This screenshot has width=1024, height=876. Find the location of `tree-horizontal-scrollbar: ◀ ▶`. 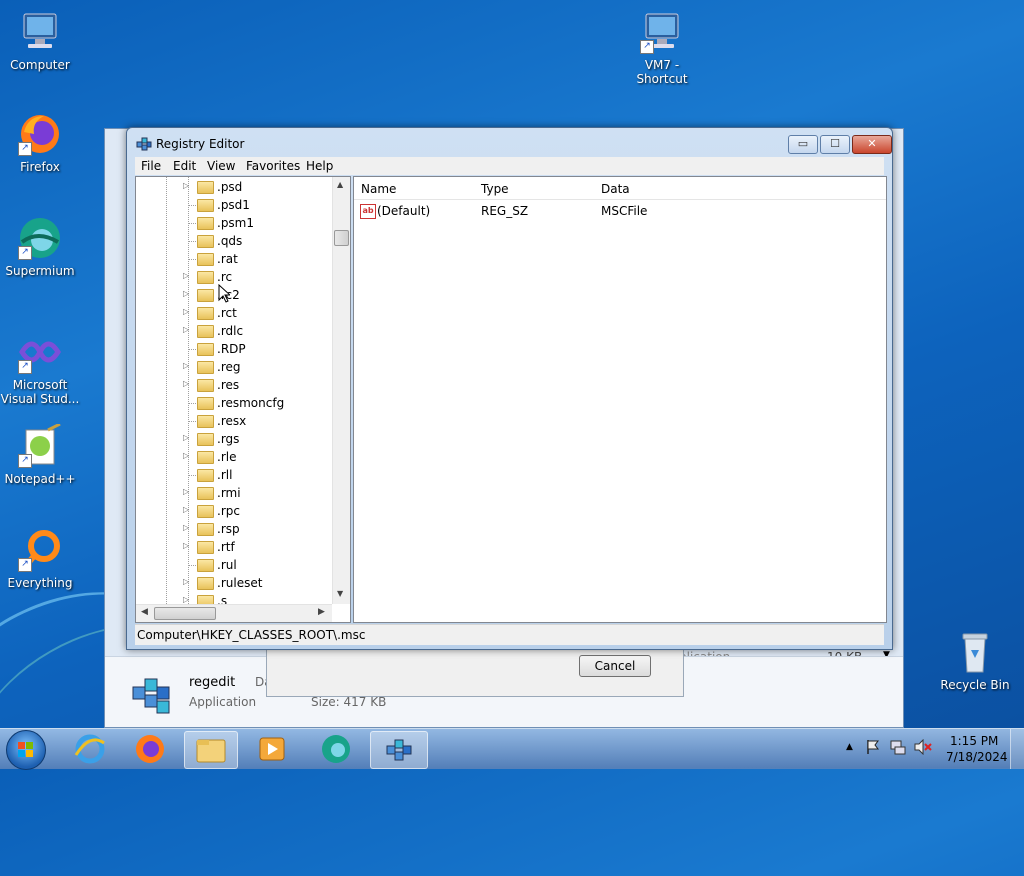

tree-horizontal-scrollbar: ◀ ▶ is located at coordinates (234, 613).